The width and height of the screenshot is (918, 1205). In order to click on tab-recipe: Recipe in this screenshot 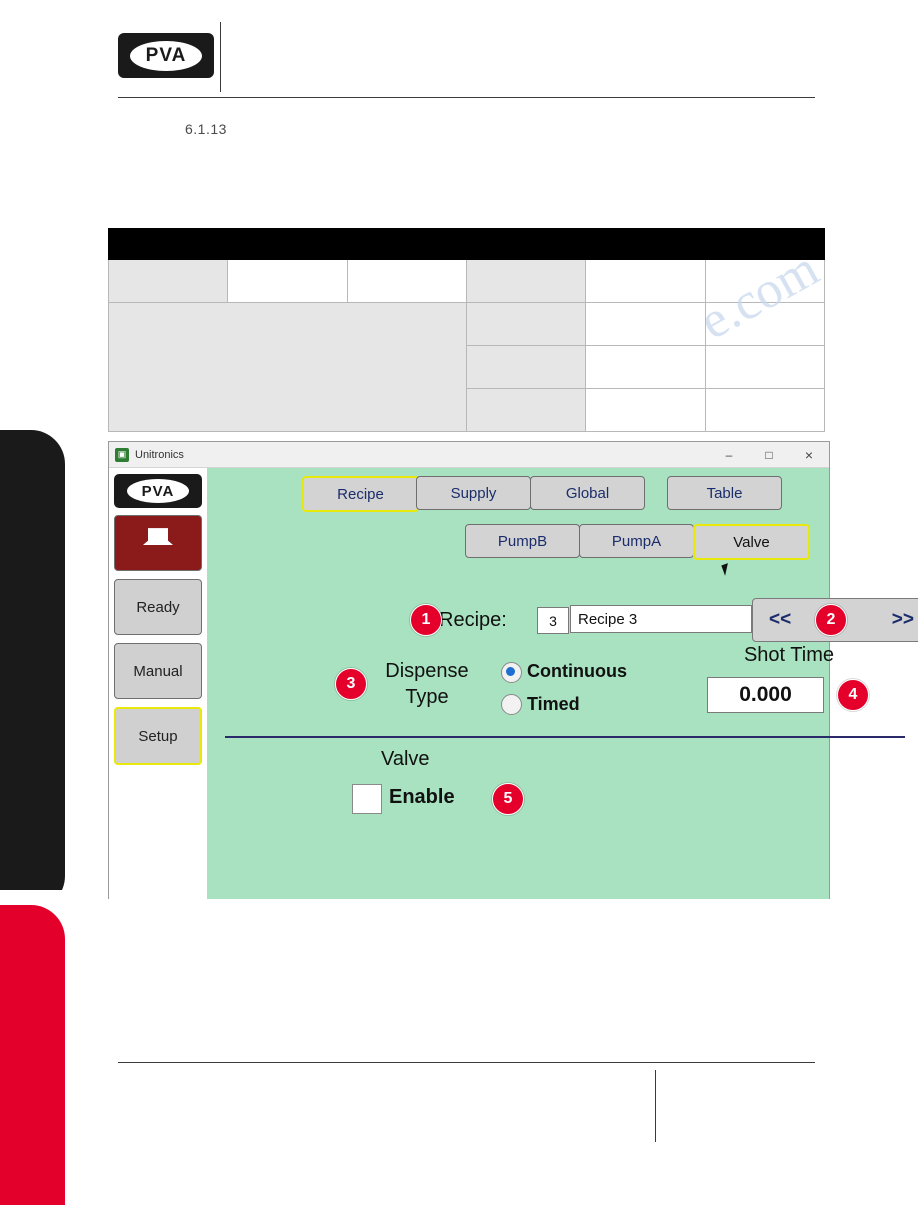, I will do `click(360, 494)`.